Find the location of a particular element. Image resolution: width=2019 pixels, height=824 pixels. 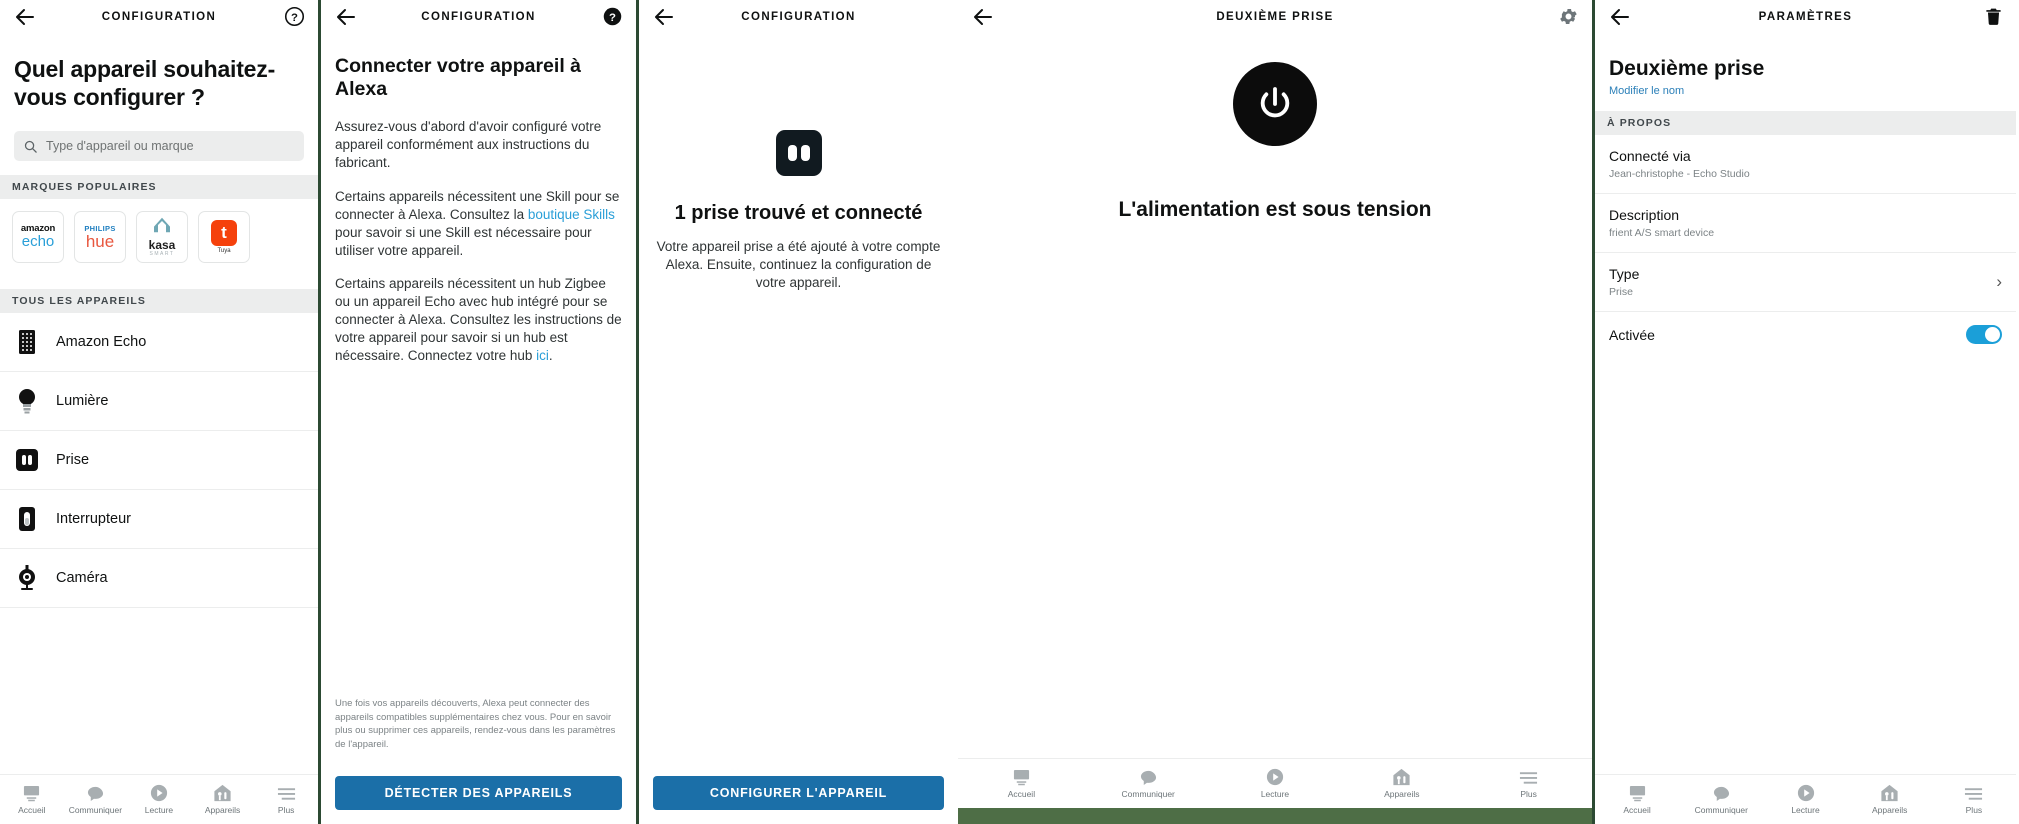

device-row-lumiere: Lumière is located at coordinates (159, 402).